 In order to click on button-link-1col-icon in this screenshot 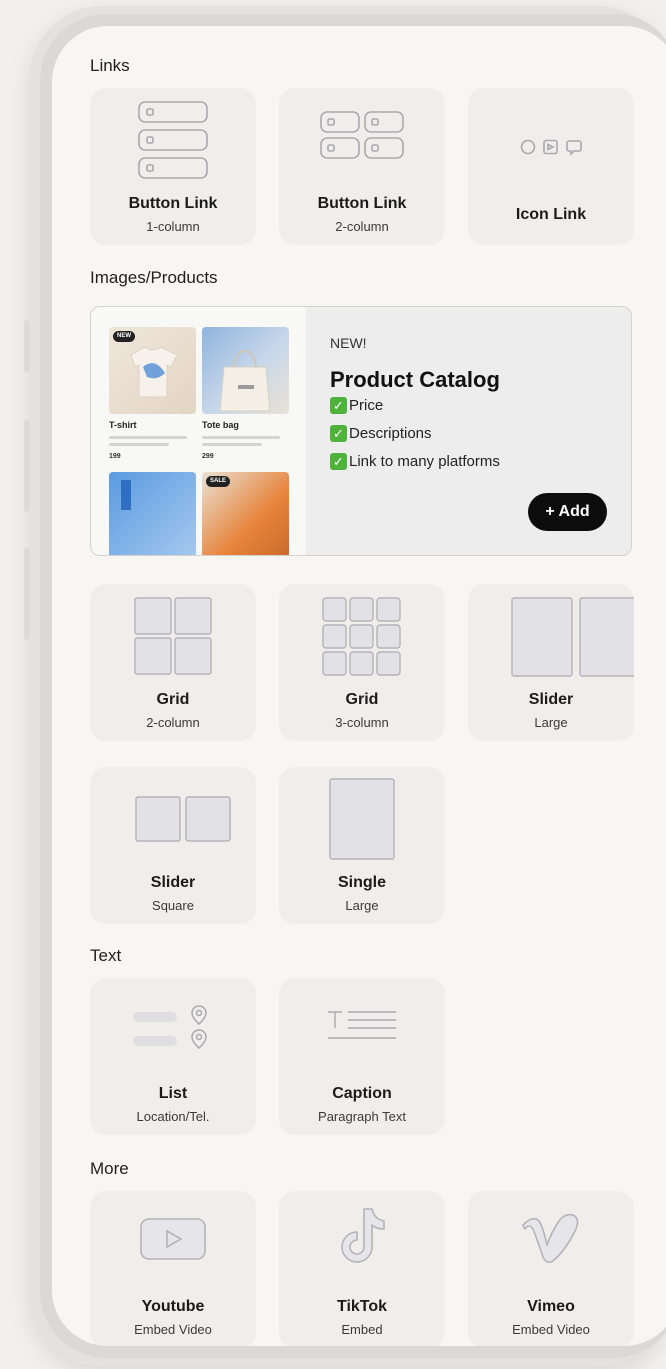, I will do `click(173, 140)`.